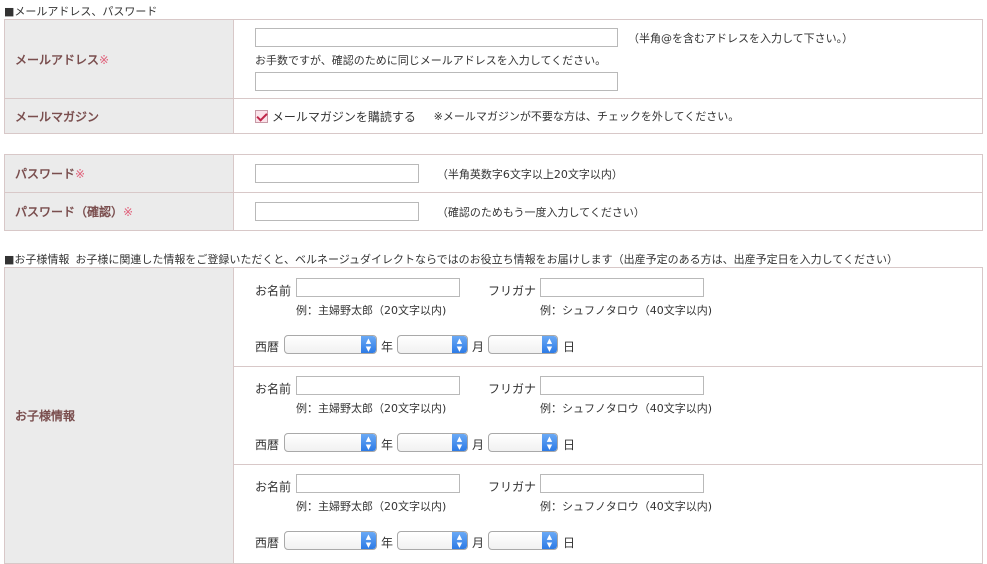 This screenshot has width=987, height=564. Describe the element at coordinates (119, 116) in the screenshot. I see `magazine-label-cell: メールマガジン` at that location.